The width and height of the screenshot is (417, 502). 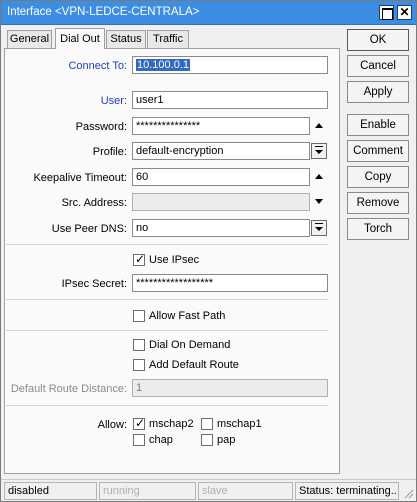 I want to click on use-peer-dns-label: Use Peer DNS:, so click(x=89, y=229).